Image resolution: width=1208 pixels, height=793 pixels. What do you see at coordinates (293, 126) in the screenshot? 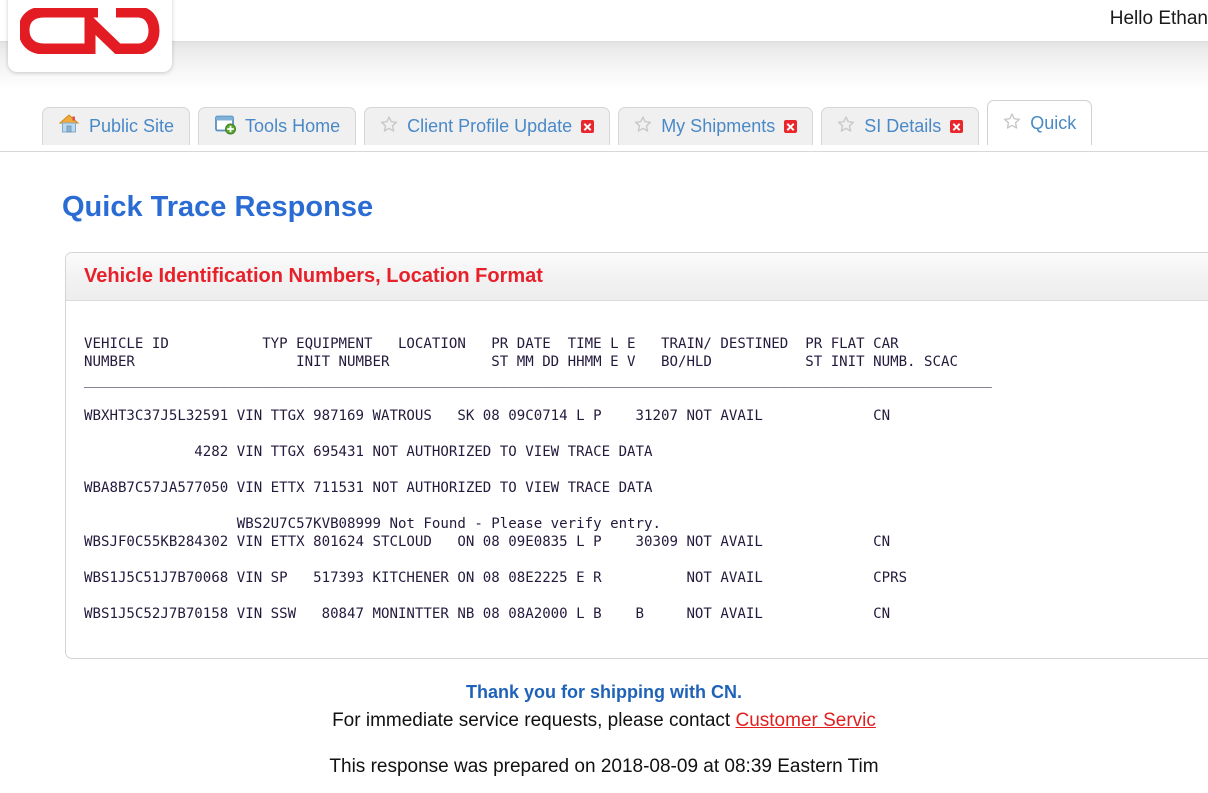
I see `tab-label: Tools Home` at bounding box center [293, 126].